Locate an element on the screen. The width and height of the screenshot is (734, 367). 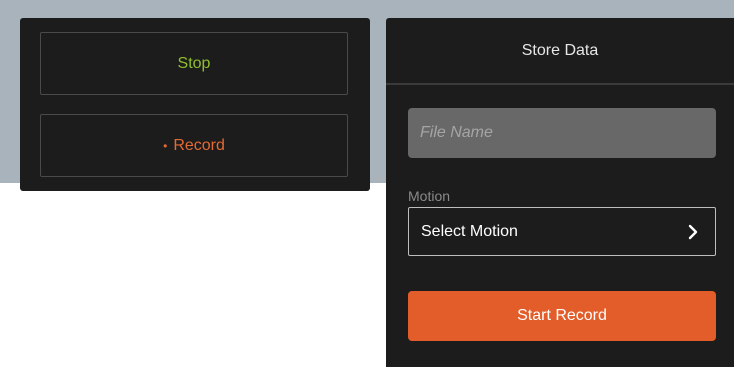
stop-label: Stop is located at coordinates (194, 63).